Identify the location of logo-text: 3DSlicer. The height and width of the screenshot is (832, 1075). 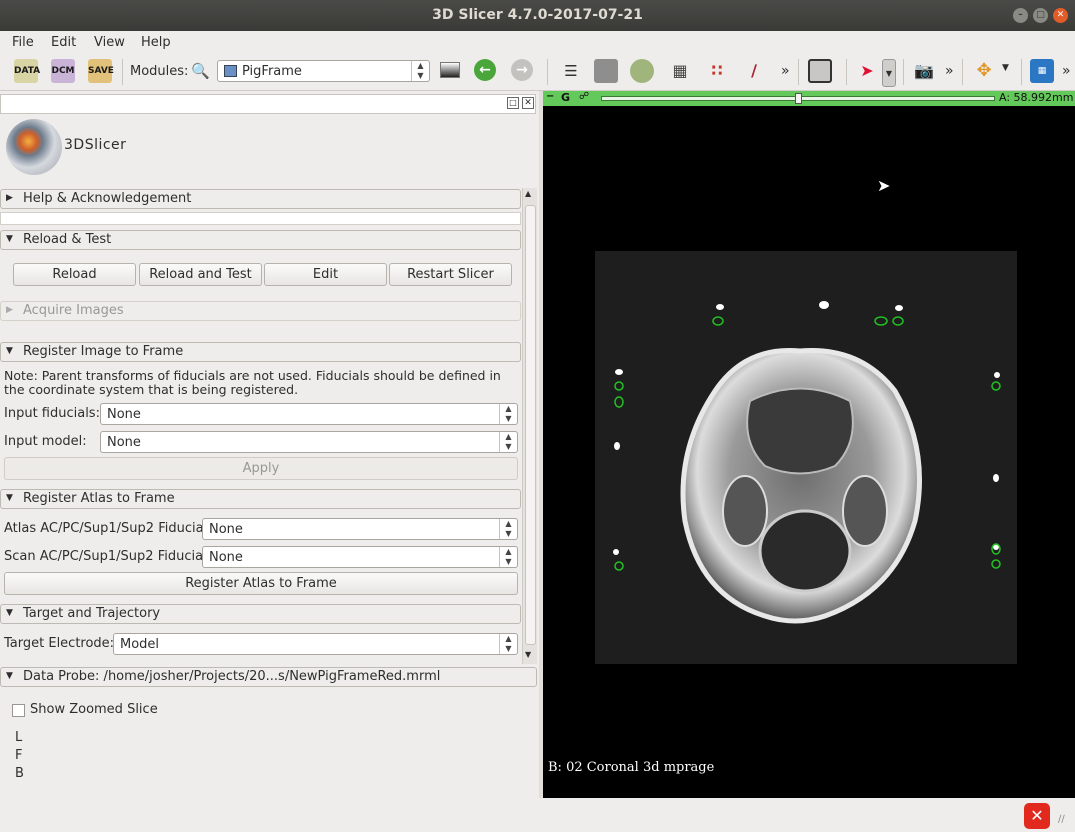
(95, 145).